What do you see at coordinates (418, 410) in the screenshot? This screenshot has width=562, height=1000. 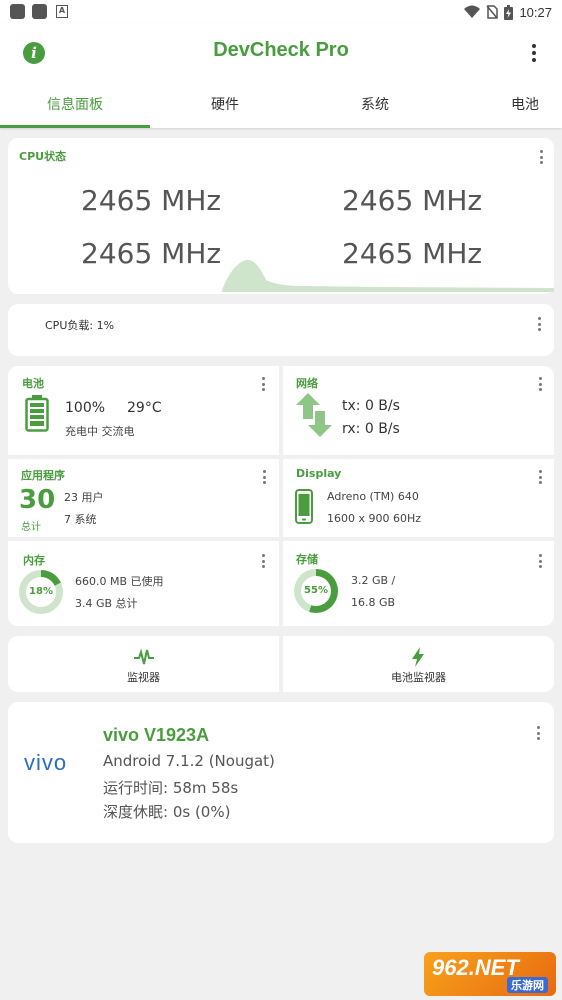 I see `network-card: 网络 tx: 0 B/s rx: 0 B/s` at bounding box center [418, 410].